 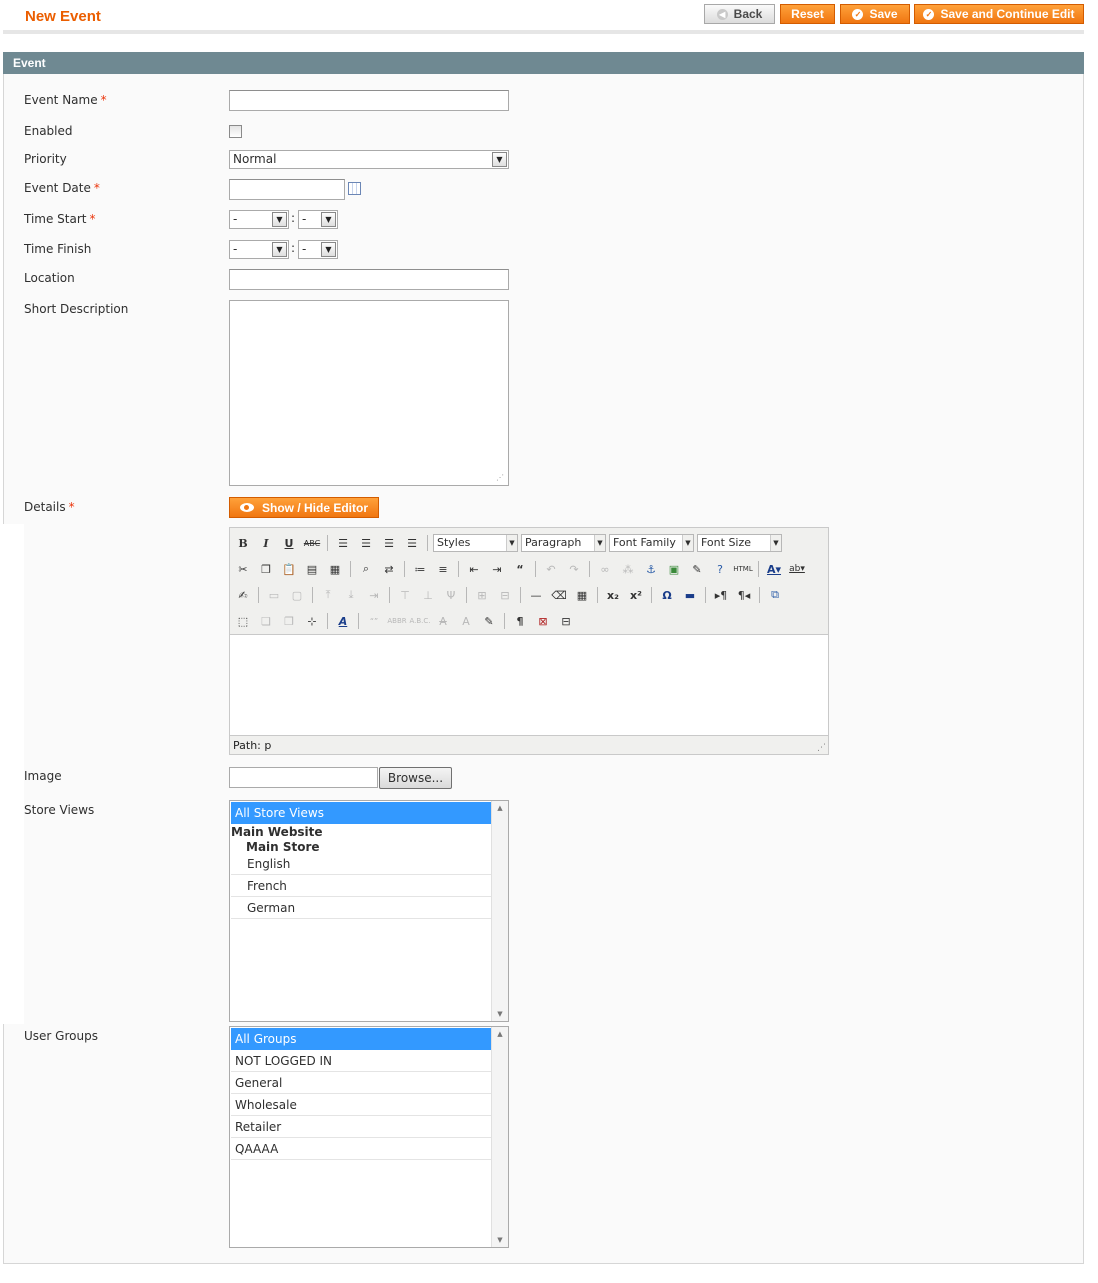 I want to click on numbered-list-icon: ≡, so click(x=443, y=569).